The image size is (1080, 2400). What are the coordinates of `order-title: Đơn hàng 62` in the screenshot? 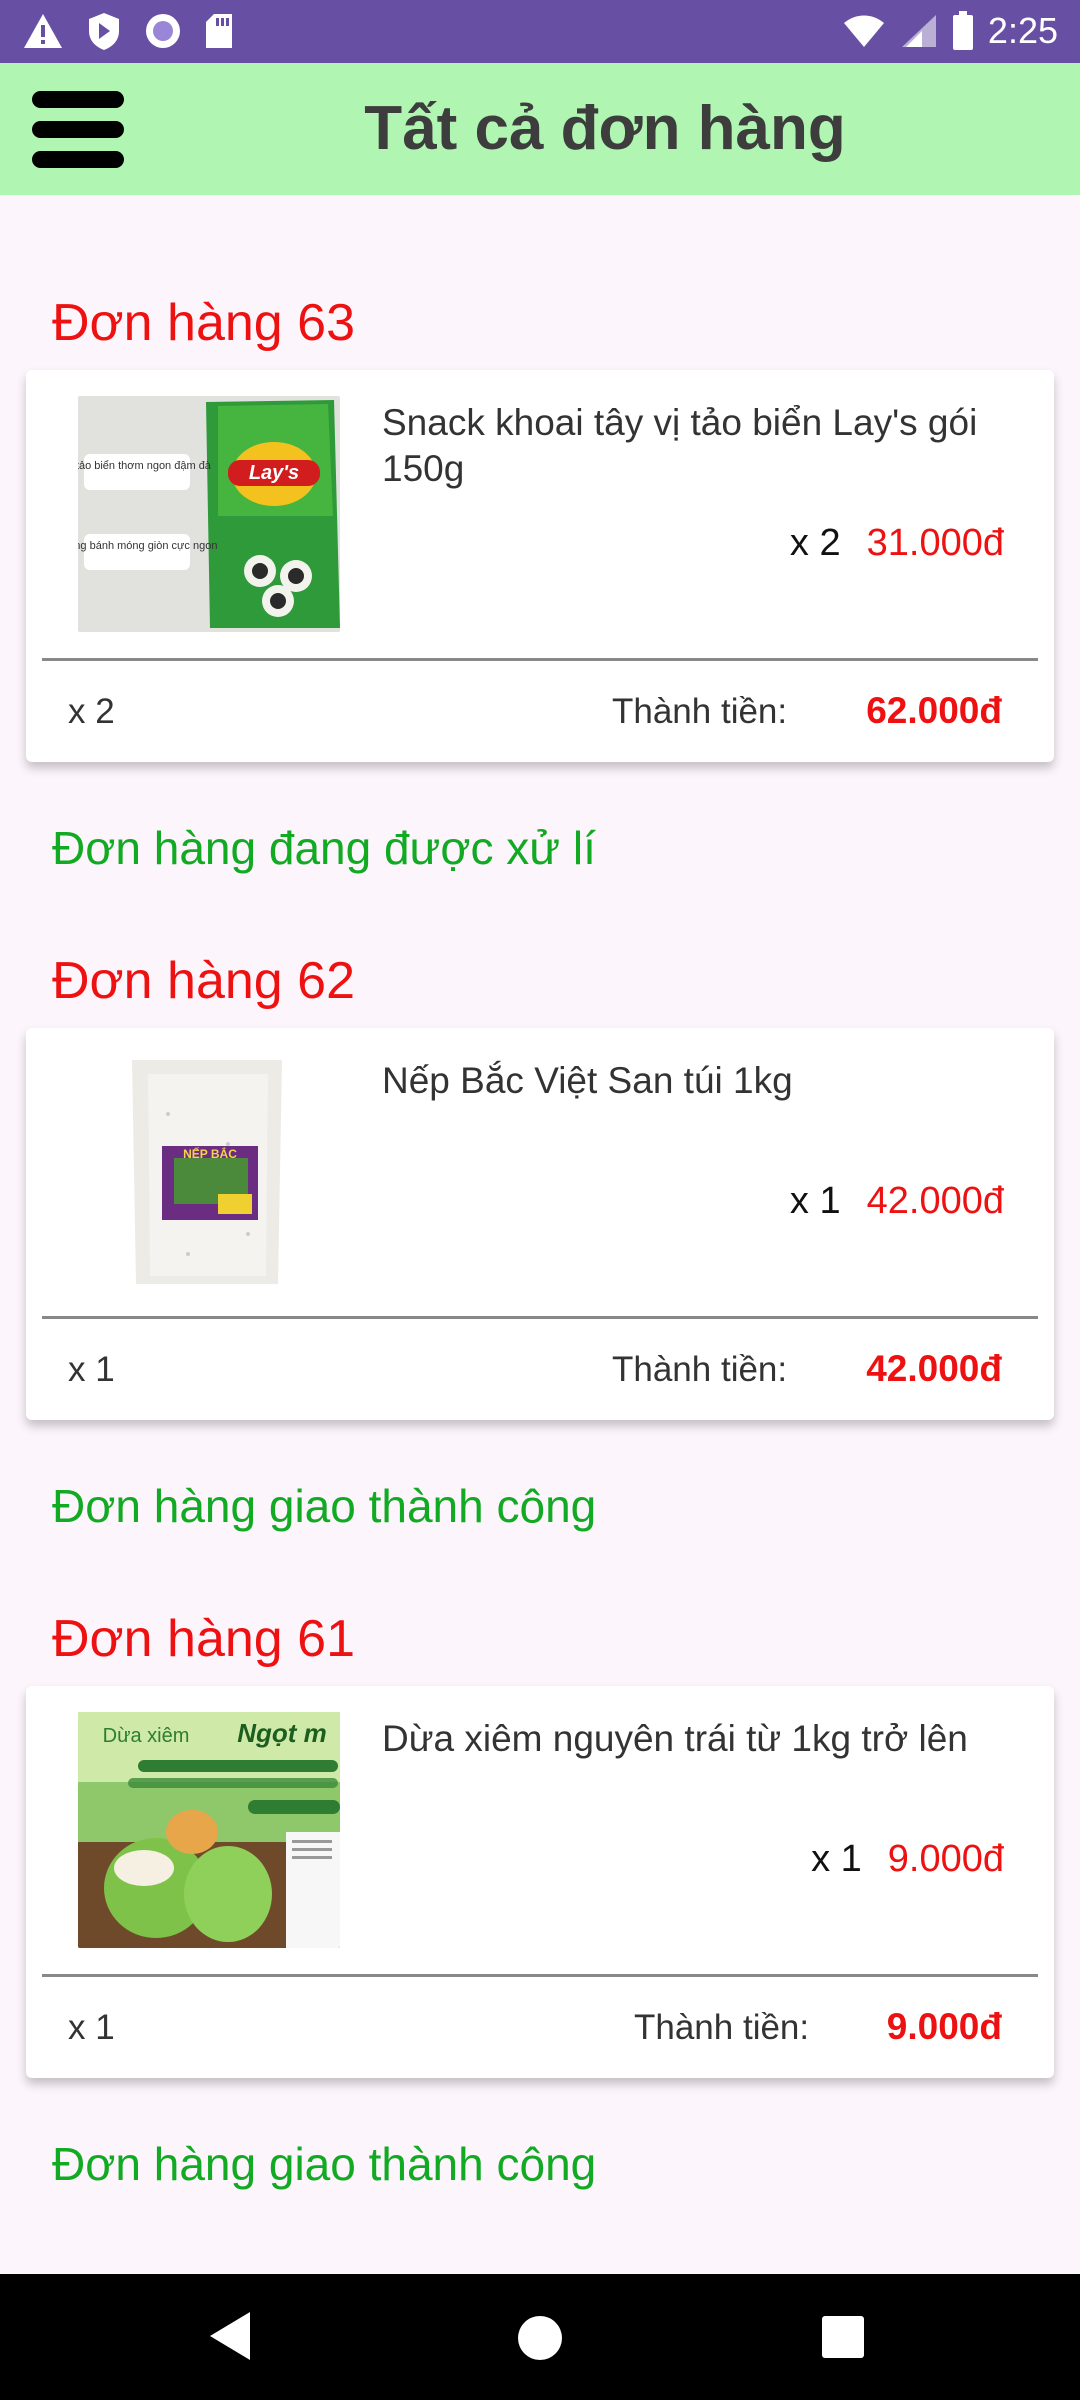 It's located at (203, 981).